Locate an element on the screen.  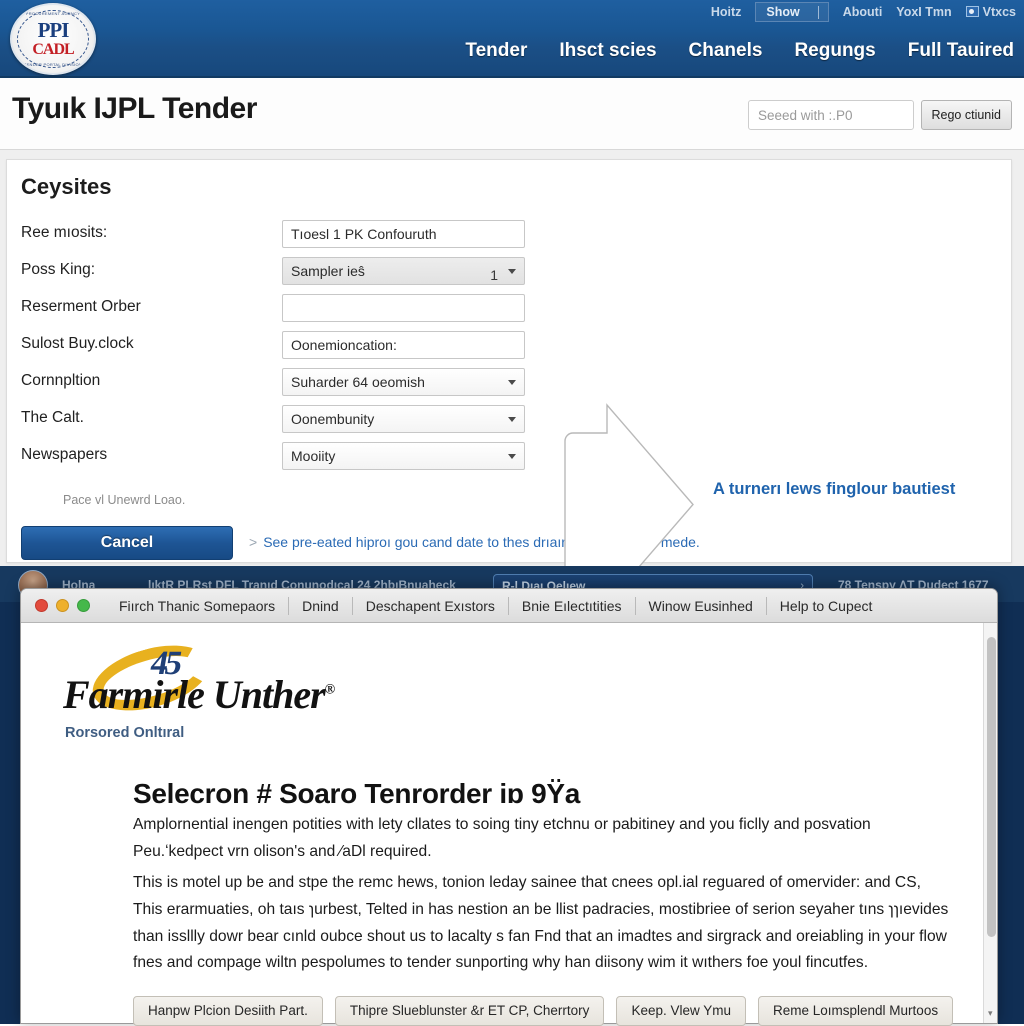
select-cornnpltion-value: Suharder 64 oeomish is located at coordinates (358, 382).